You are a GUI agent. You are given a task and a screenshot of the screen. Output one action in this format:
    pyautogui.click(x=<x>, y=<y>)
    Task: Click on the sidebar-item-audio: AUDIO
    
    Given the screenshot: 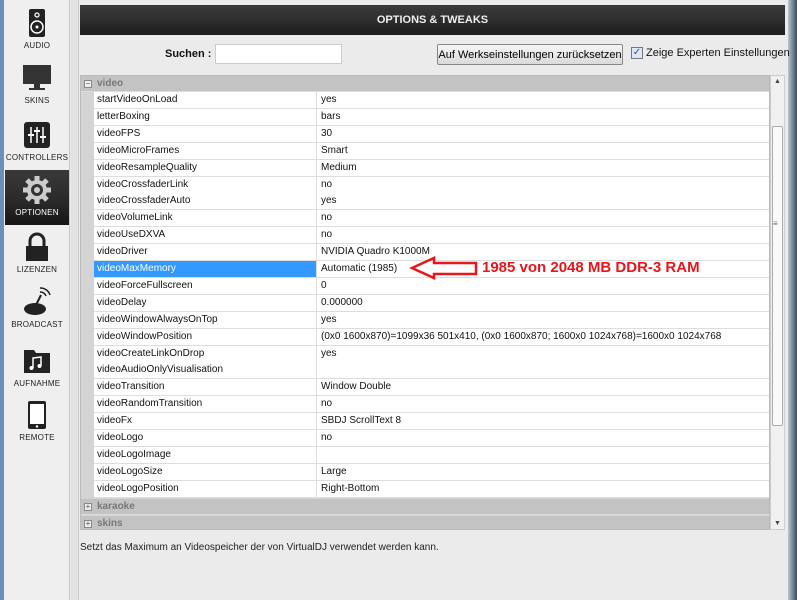 What is the action you would take?
    pyautogui.click(x=37, y=29)
    